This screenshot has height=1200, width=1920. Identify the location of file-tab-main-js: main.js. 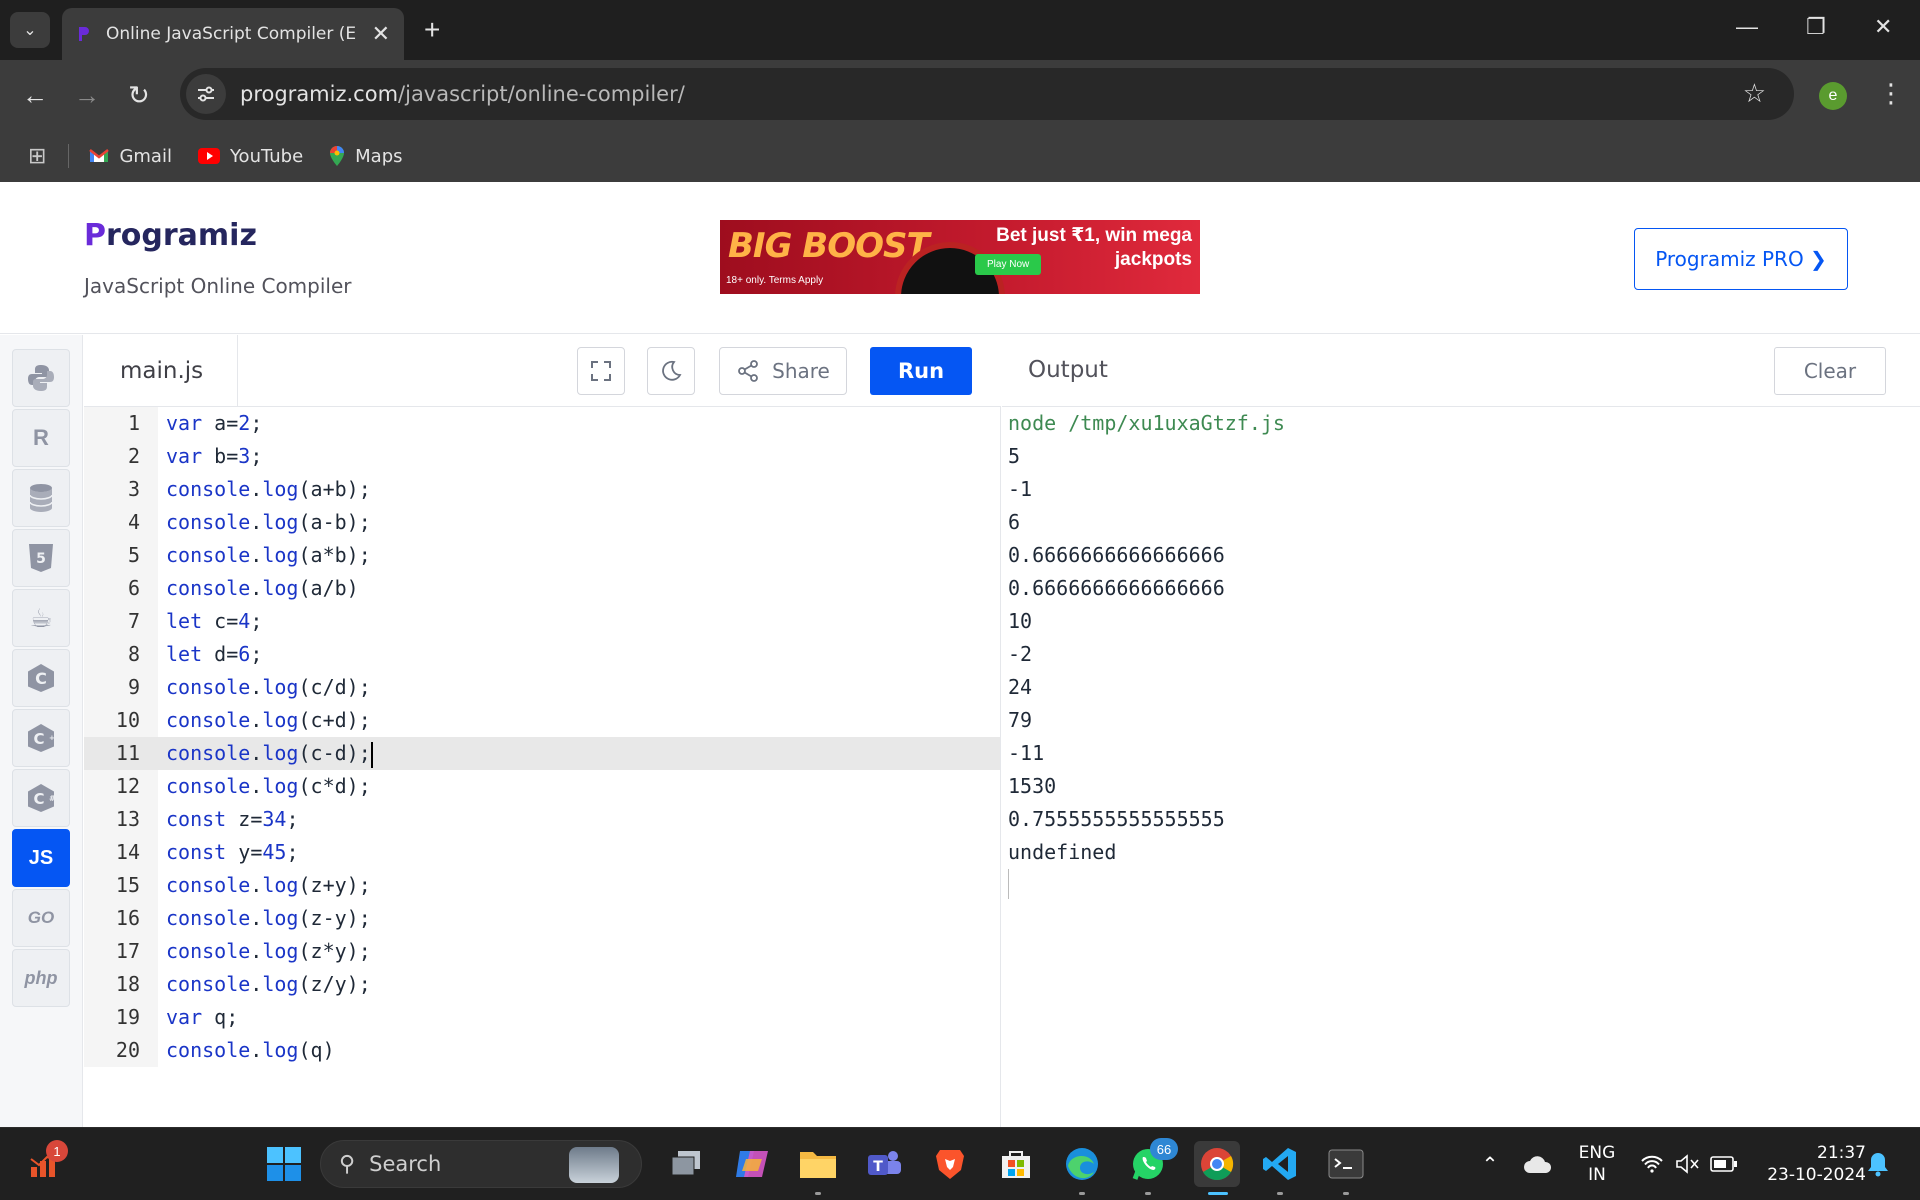
(161, 371).